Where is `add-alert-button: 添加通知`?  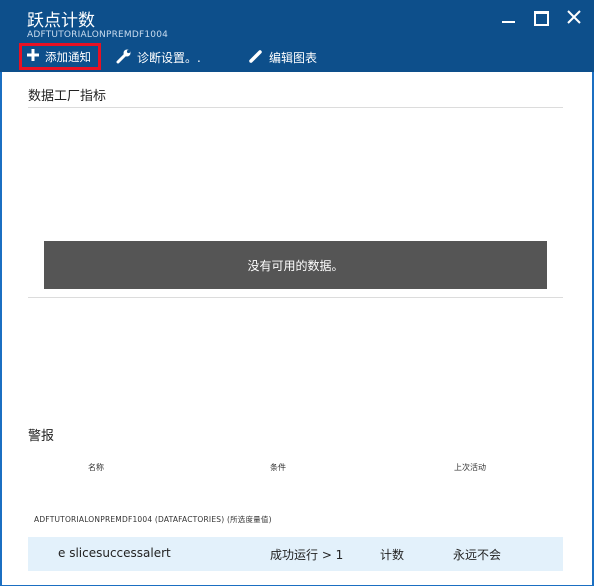 add-alert-button: 添加通知 is located at coordinates (60, 56).